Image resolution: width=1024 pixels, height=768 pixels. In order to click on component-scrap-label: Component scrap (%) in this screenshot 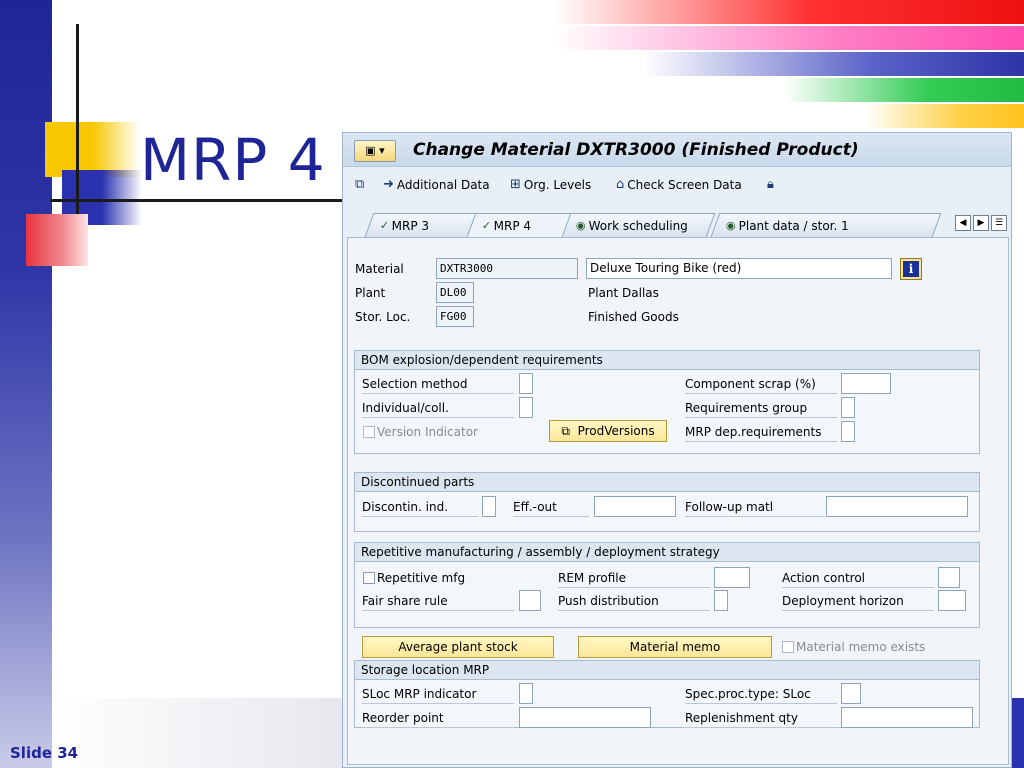, I will do `click(761, 385)`.